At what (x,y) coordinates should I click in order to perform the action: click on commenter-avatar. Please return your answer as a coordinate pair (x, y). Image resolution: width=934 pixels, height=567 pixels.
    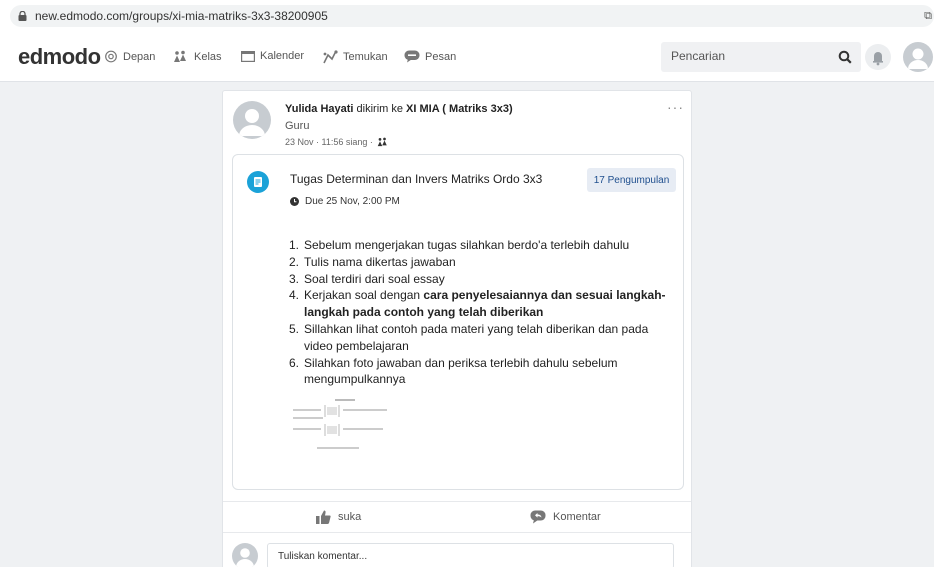
    Looking at the image, I should click on (245, 555).